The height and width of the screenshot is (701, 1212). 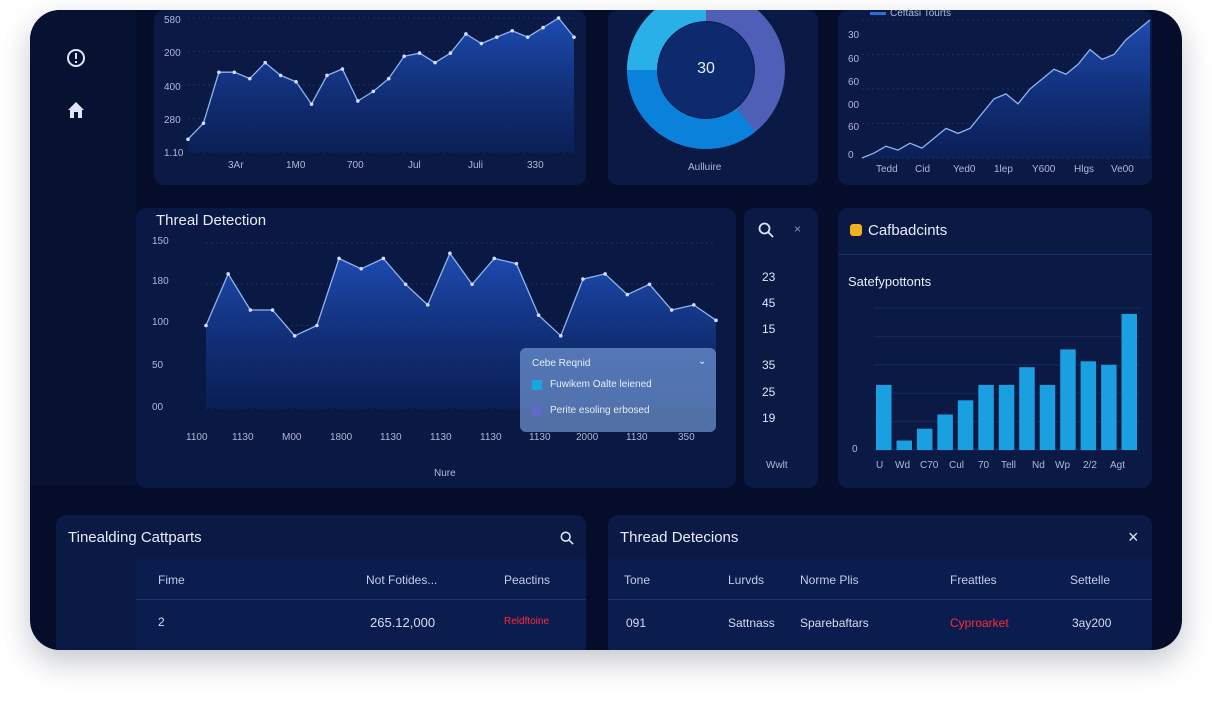 What do you see at coordinates (957, 465) in the screenshot?
I see `x-tick: Cul` at bounding box center [957, 465].